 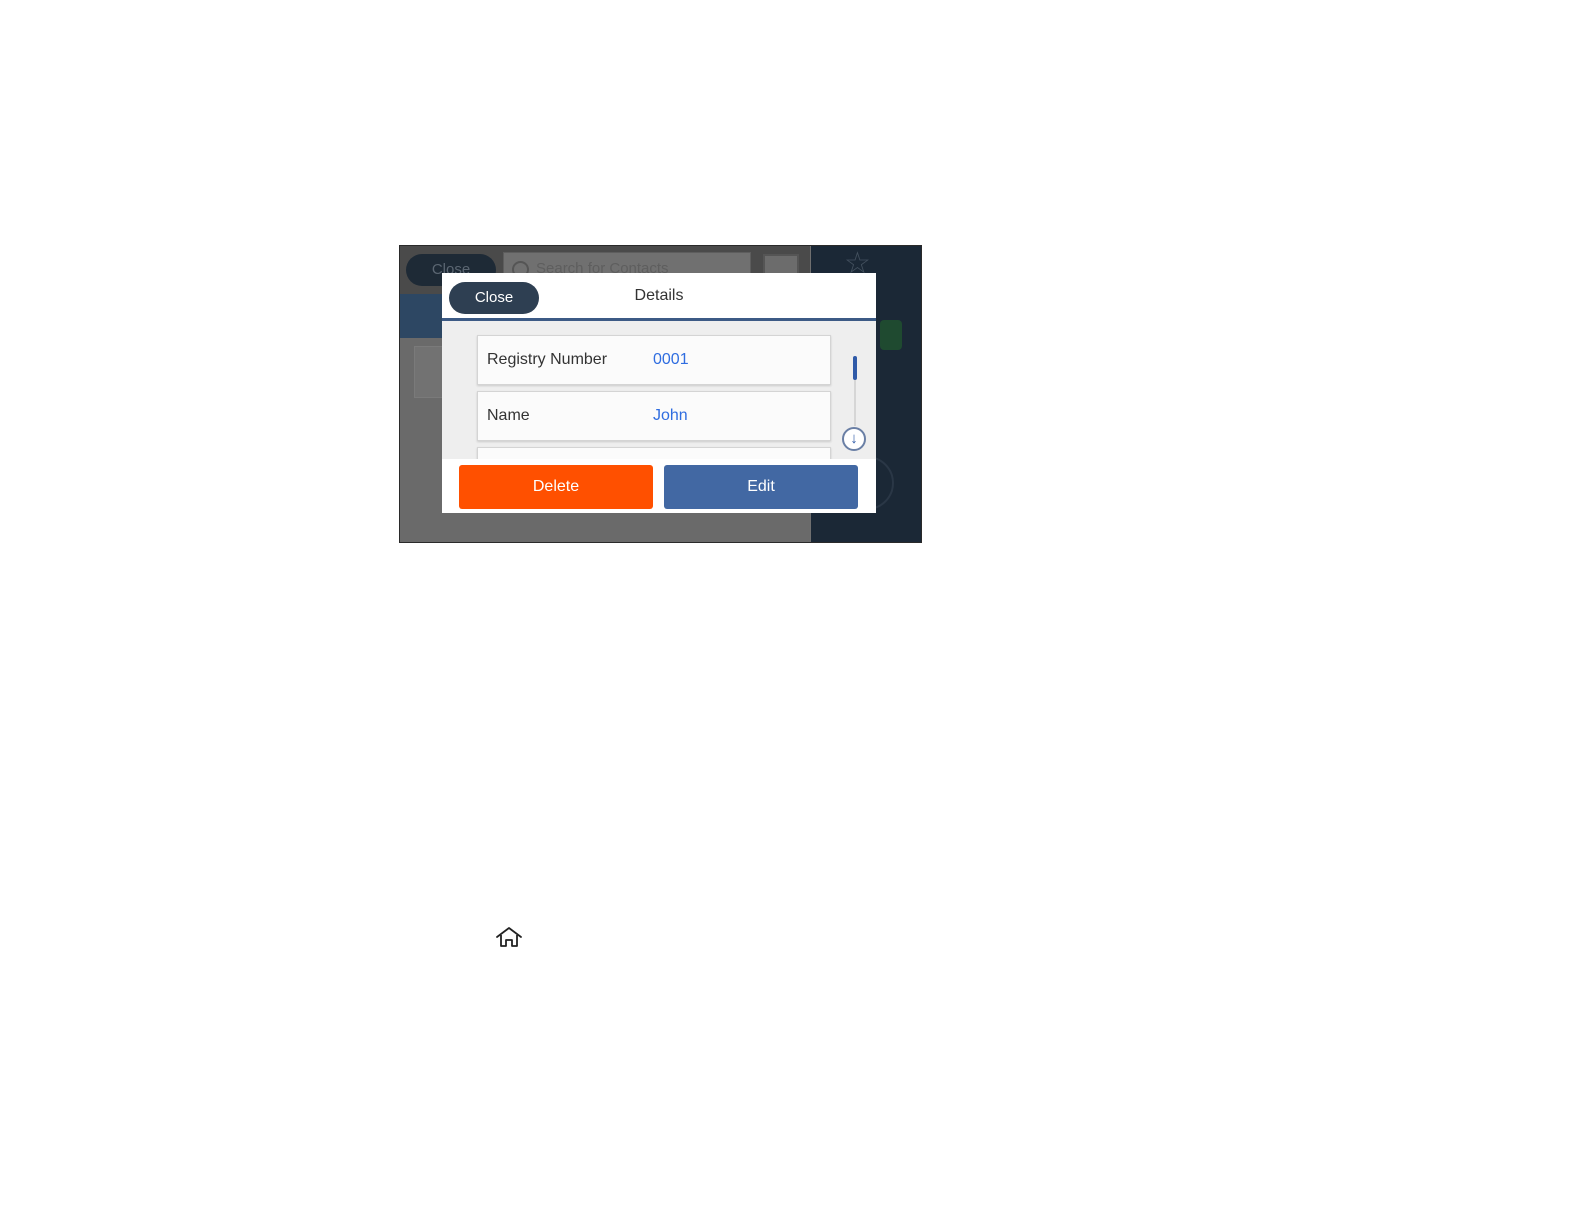 What do you see at coordinates (654, 453) in the screenshot?
I see `detail-row-partial` at bounding box center [654, 453].